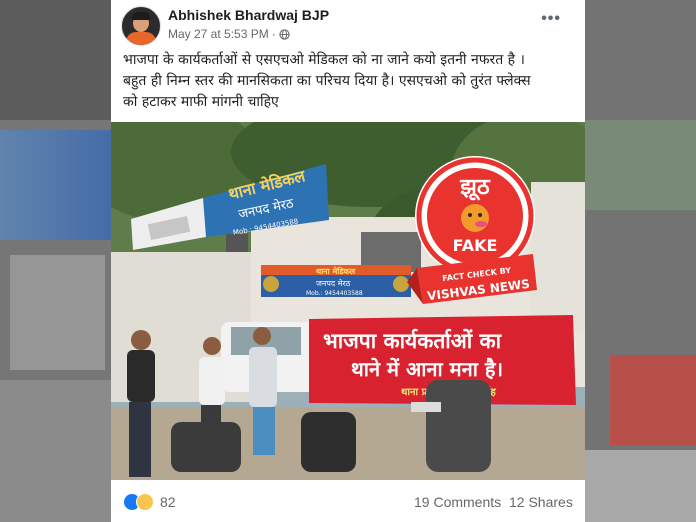  What do you see at coordinates (334, 293) in the screenshot?
I see `sign2-phone: Mob.: 9454403588` at bounding box center [334, 293].